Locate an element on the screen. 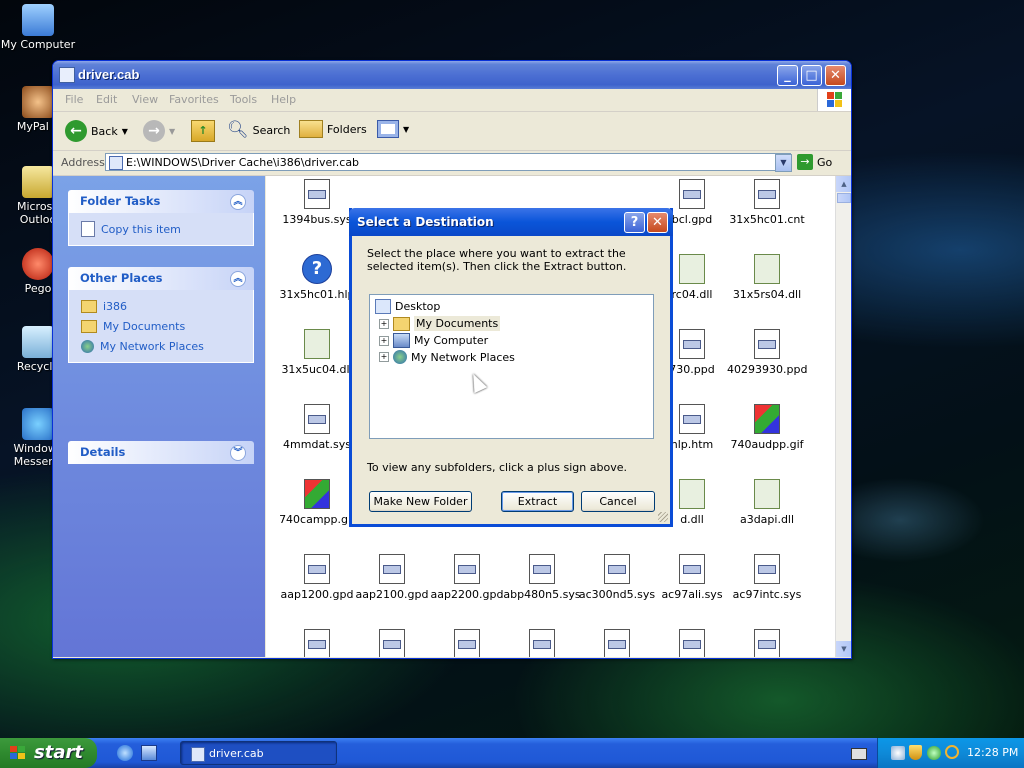 Image resolution: width=1024 pixels, height=768 pixels. address-value: E:\WINDOWS\Driver Cache\i386\driver.cab is located at coordinates (243, 162).